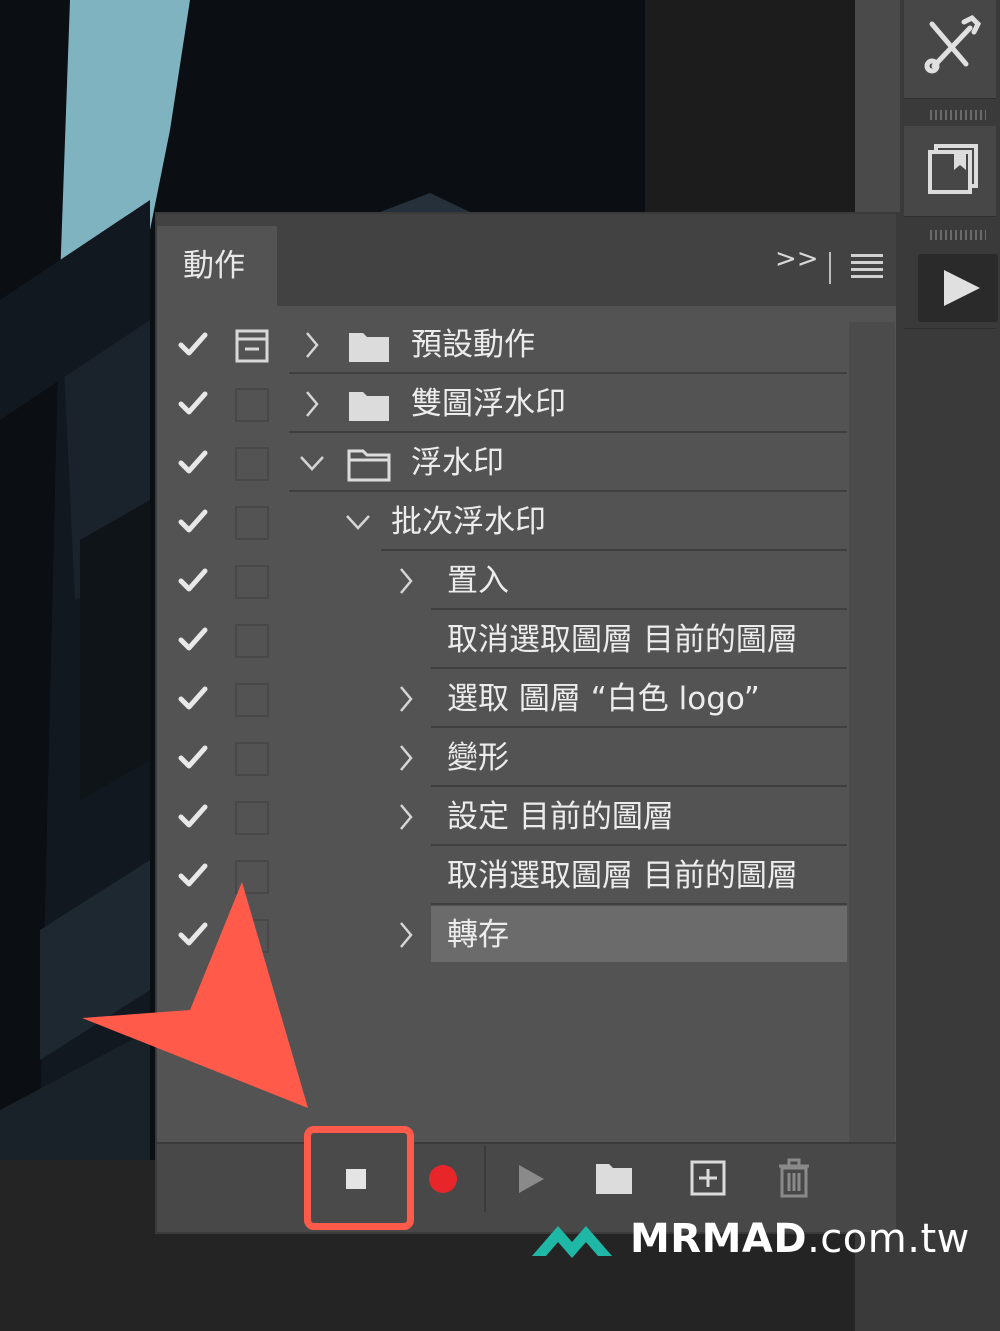 The height and width of the screenshot is (1331, 1000). I want to click on annotation-arrow-icon, so click(195, 995).